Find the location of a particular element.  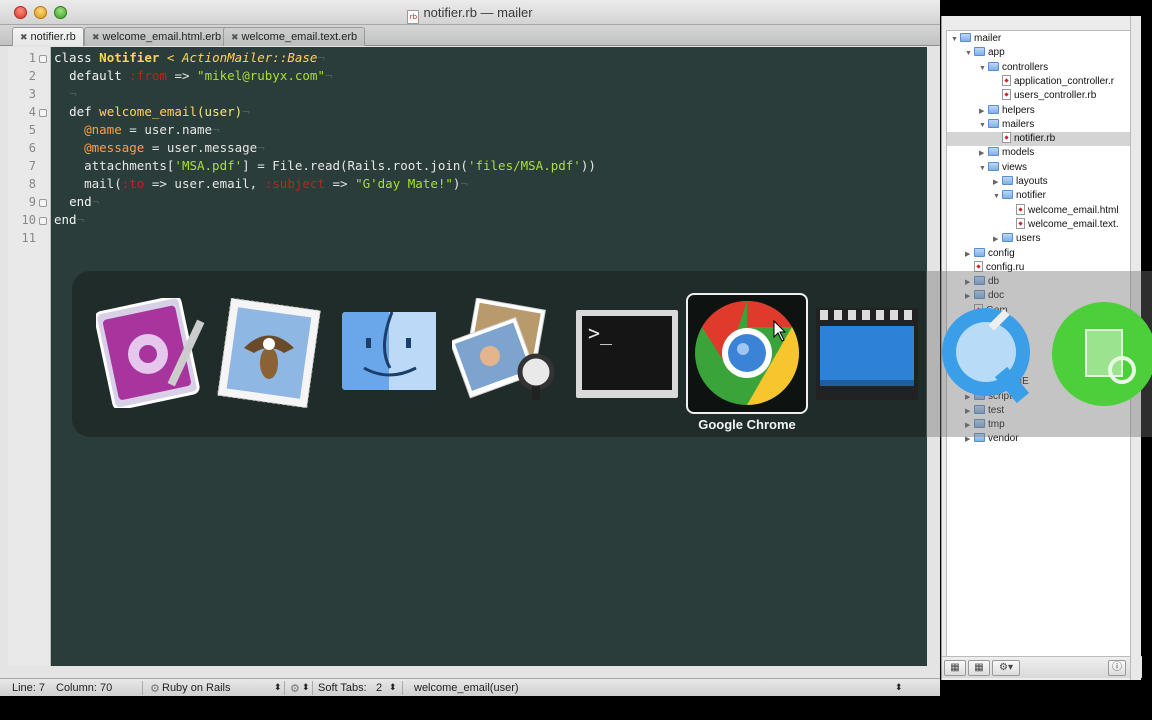

window-title: rb notifier.rb — mailer is located at coordinates (470, 14).